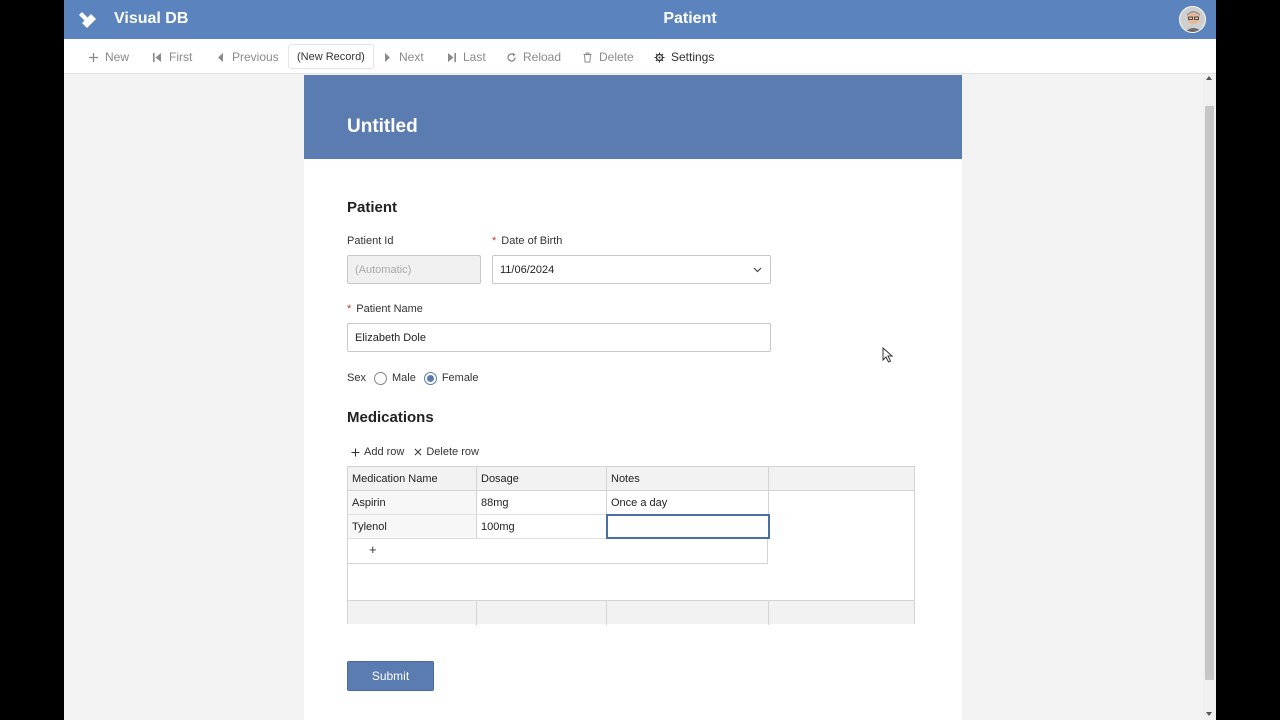 Image resolution: width=1280 pixels, height=720 pixels. I want to click on first-button: First, so click(172, 57).